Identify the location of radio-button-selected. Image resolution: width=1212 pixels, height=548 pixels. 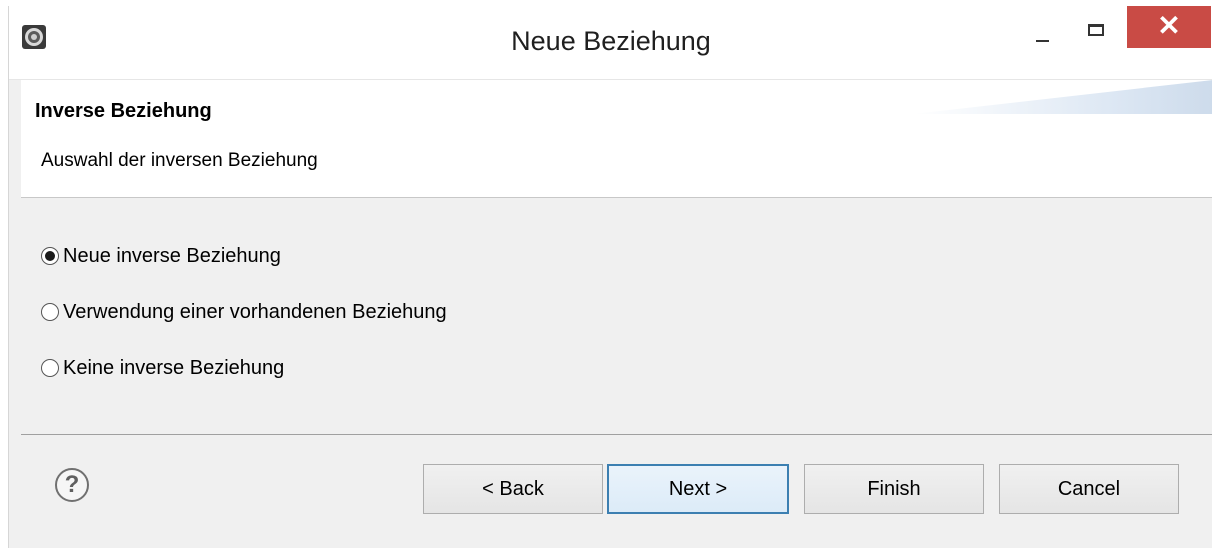
(50, 256).